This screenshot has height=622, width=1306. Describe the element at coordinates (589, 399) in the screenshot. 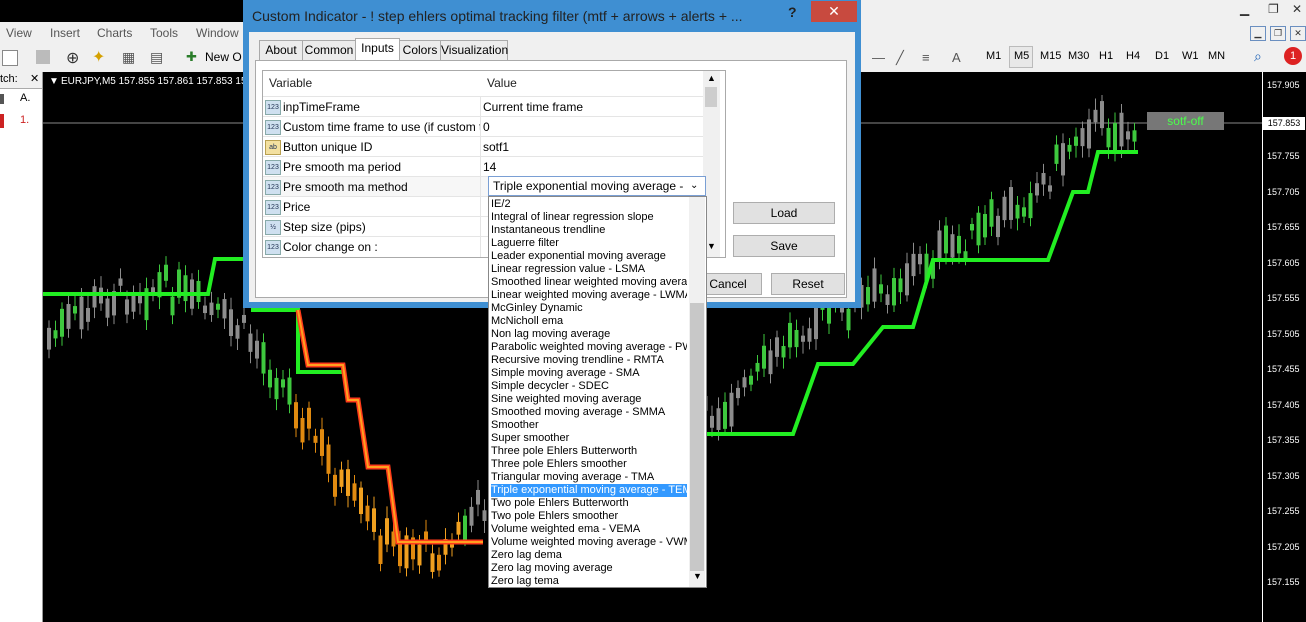

I see `dropdown-option: Sine weighted moving average` at that location.